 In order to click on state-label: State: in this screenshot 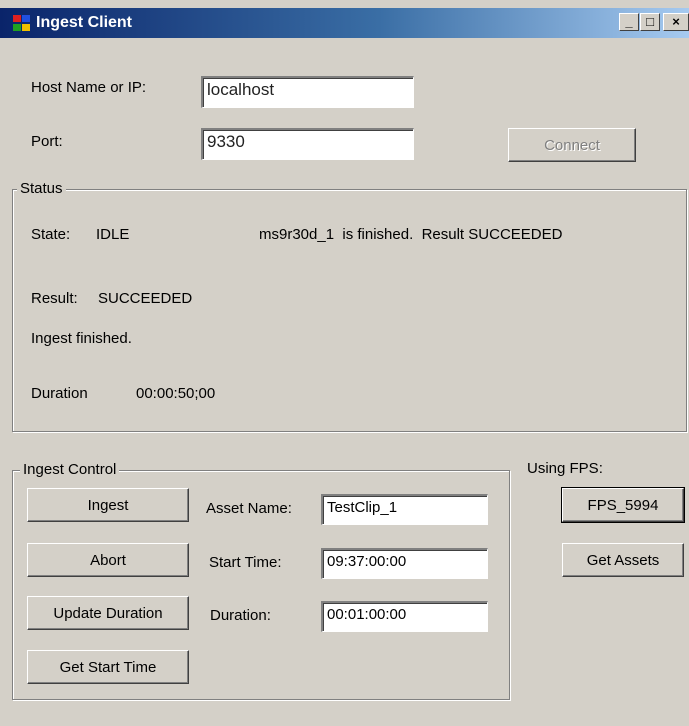, I will do `click(51, 234)`.